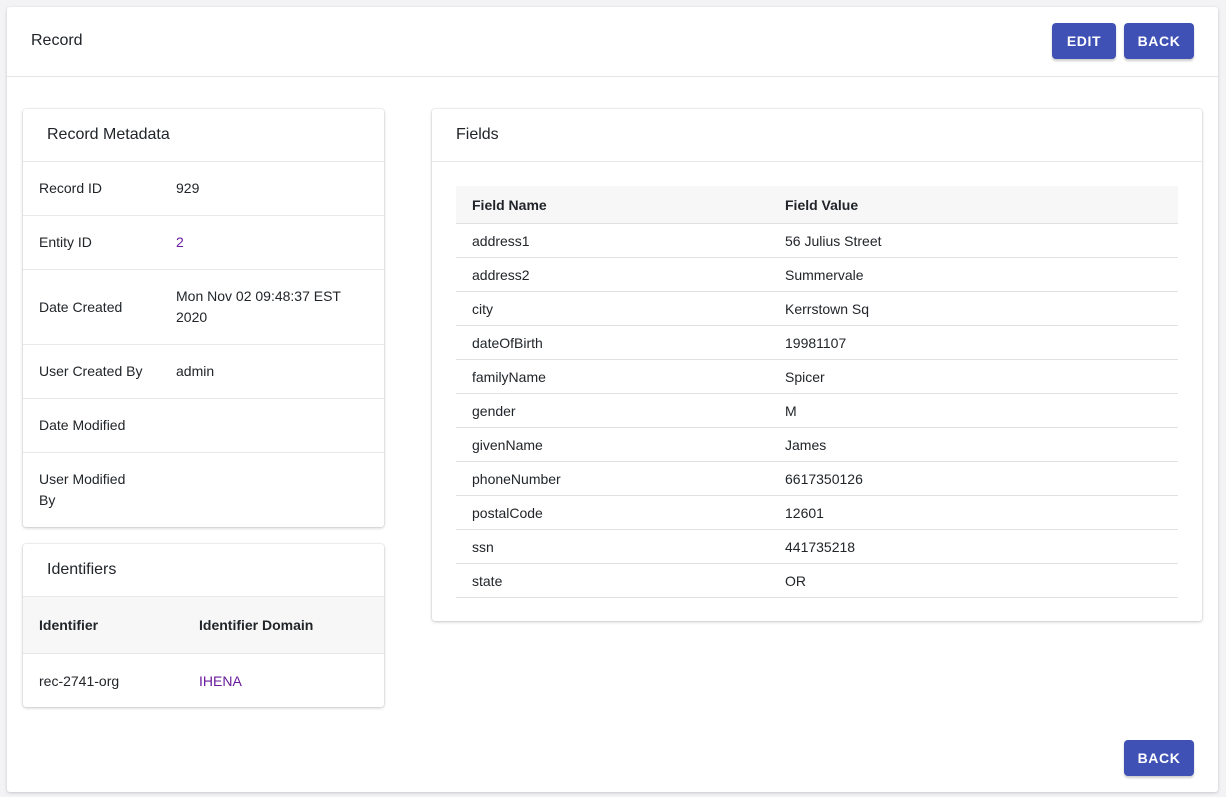 This screenshot has width=1226, height=797. I want to click on field-value: Kerrstown Sq, so click(973, 308).